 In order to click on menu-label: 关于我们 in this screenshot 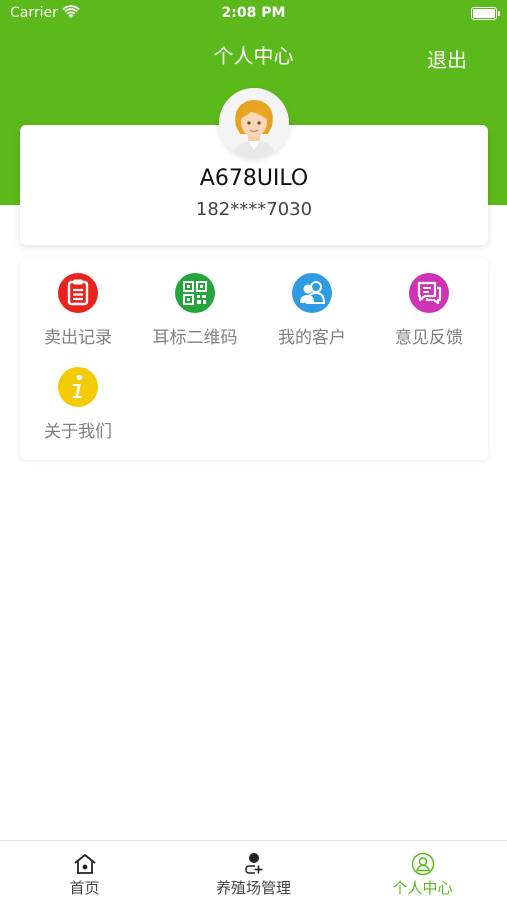, I will do `click(78, 432)`.